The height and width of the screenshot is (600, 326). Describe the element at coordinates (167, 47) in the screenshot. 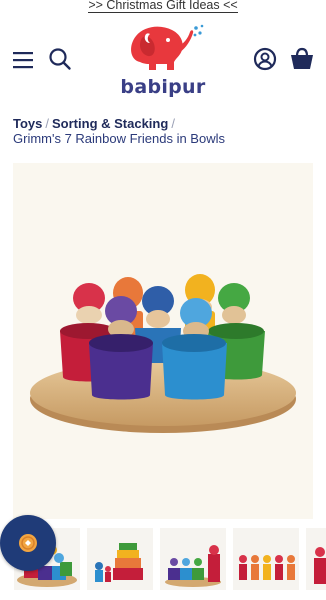

I see `elephant-logo-icon` at that location.